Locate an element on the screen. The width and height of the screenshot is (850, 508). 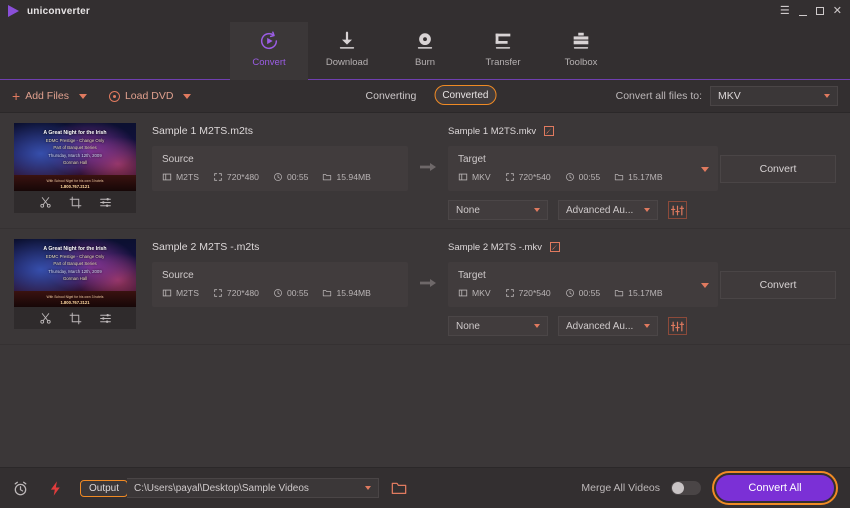
load-dvd-label: Load DVD is located at coordinates (149, 96).